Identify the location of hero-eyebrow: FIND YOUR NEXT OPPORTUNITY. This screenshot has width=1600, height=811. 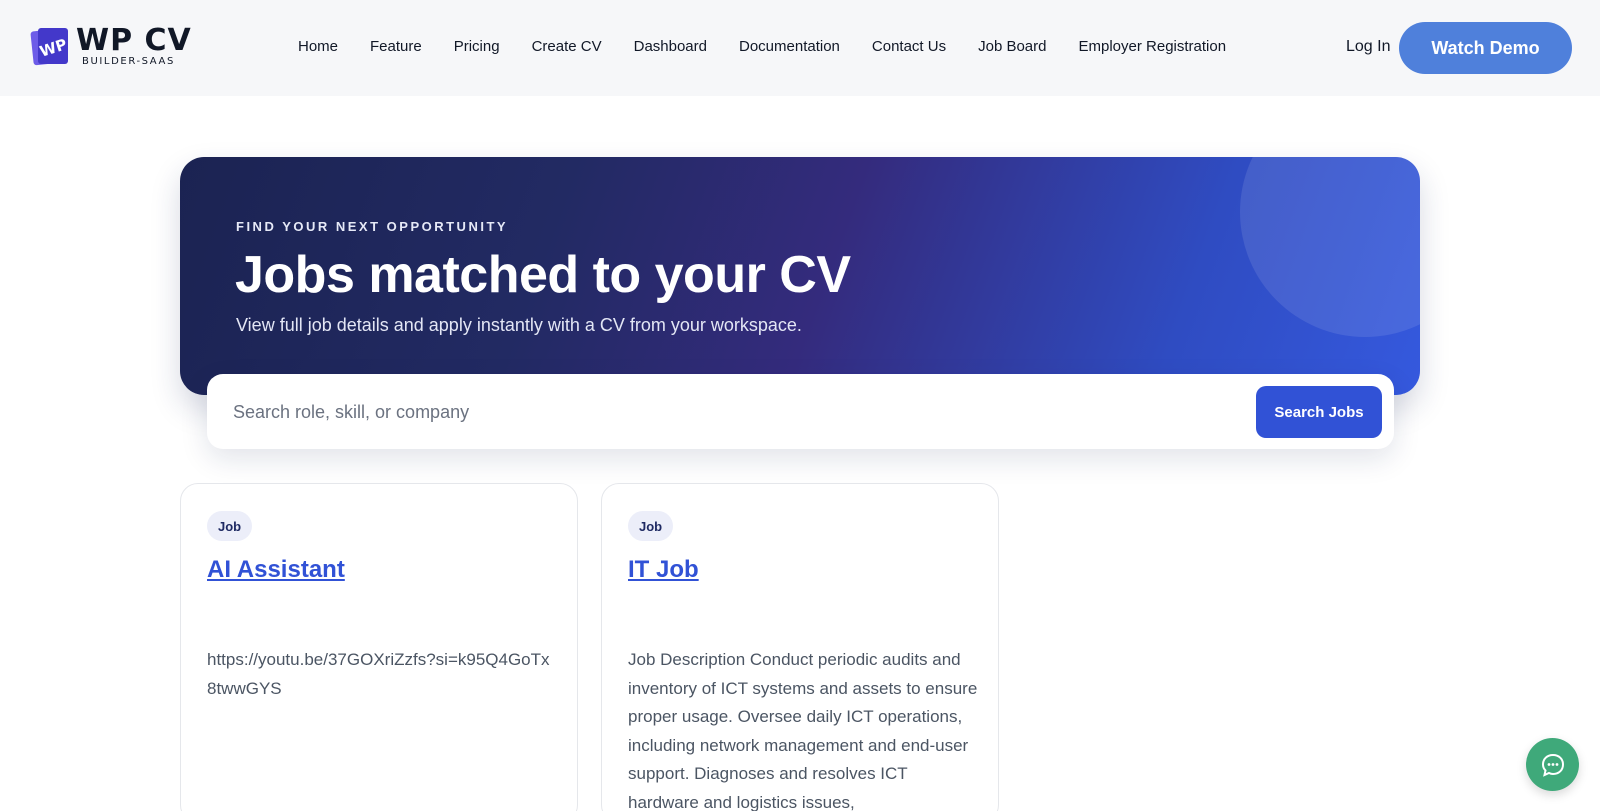
(372, 226).